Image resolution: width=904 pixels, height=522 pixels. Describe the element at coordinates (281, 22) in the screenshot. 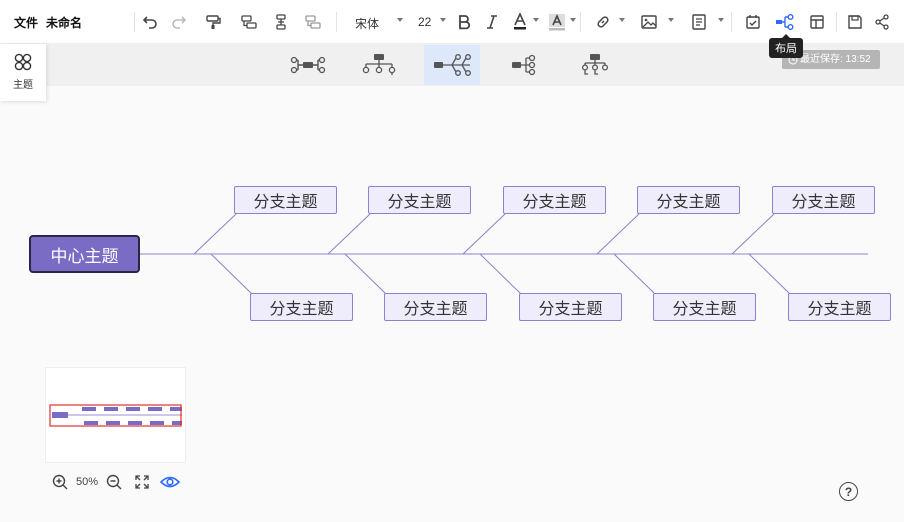

I see `insert-child-icon` at that location.